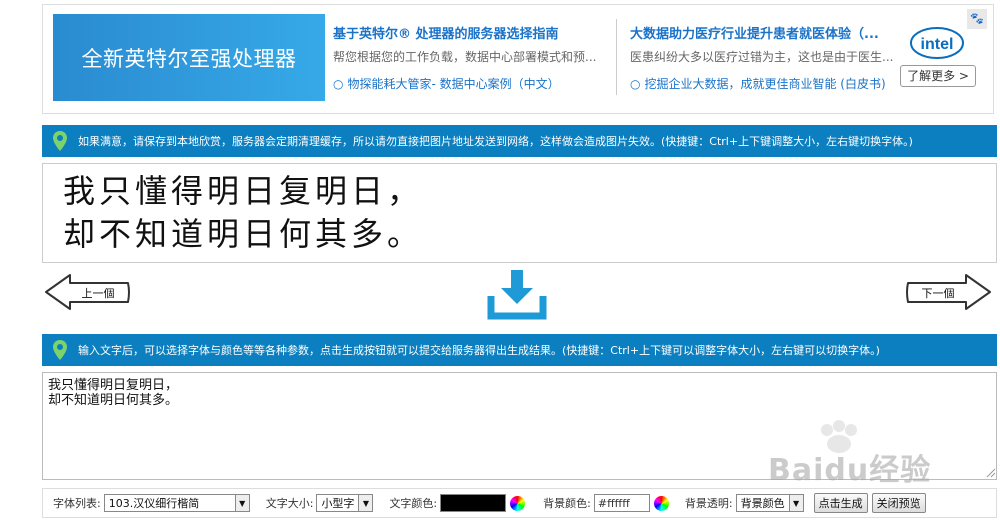 This screenshot has width=1000, height=527. What do you see at coordinates (764, 84) in the screenshot?
I see `ad-link-2-text: 挖掘企业大数据，成就更佳商业智能 (白皮书)` at bounding box center [764, 84].